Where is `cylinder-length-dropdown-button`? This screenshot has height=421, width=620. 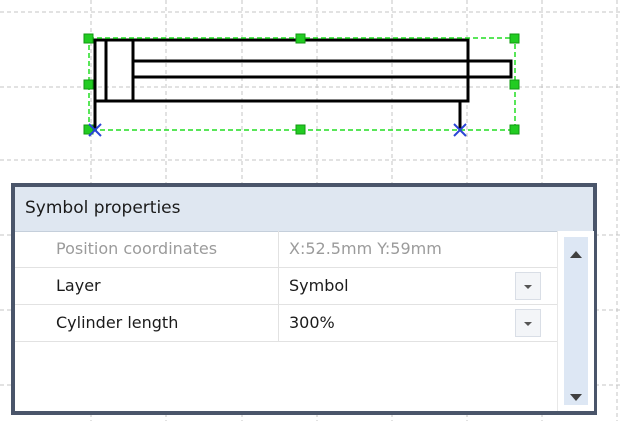
cylinder-length-dropdown-button is located at coordinates (528, 323).